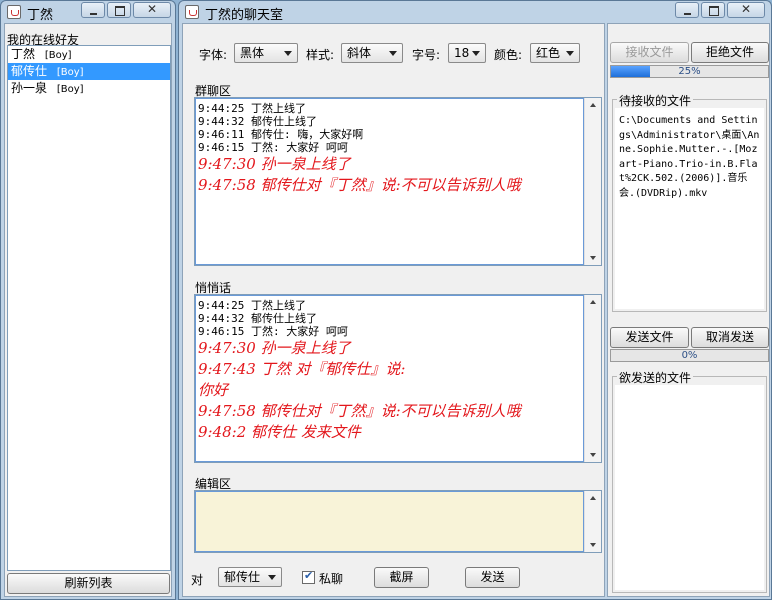 The width and height of the screenshot is (772, 600). I want to click on size-select: 18, so click(467, 53).